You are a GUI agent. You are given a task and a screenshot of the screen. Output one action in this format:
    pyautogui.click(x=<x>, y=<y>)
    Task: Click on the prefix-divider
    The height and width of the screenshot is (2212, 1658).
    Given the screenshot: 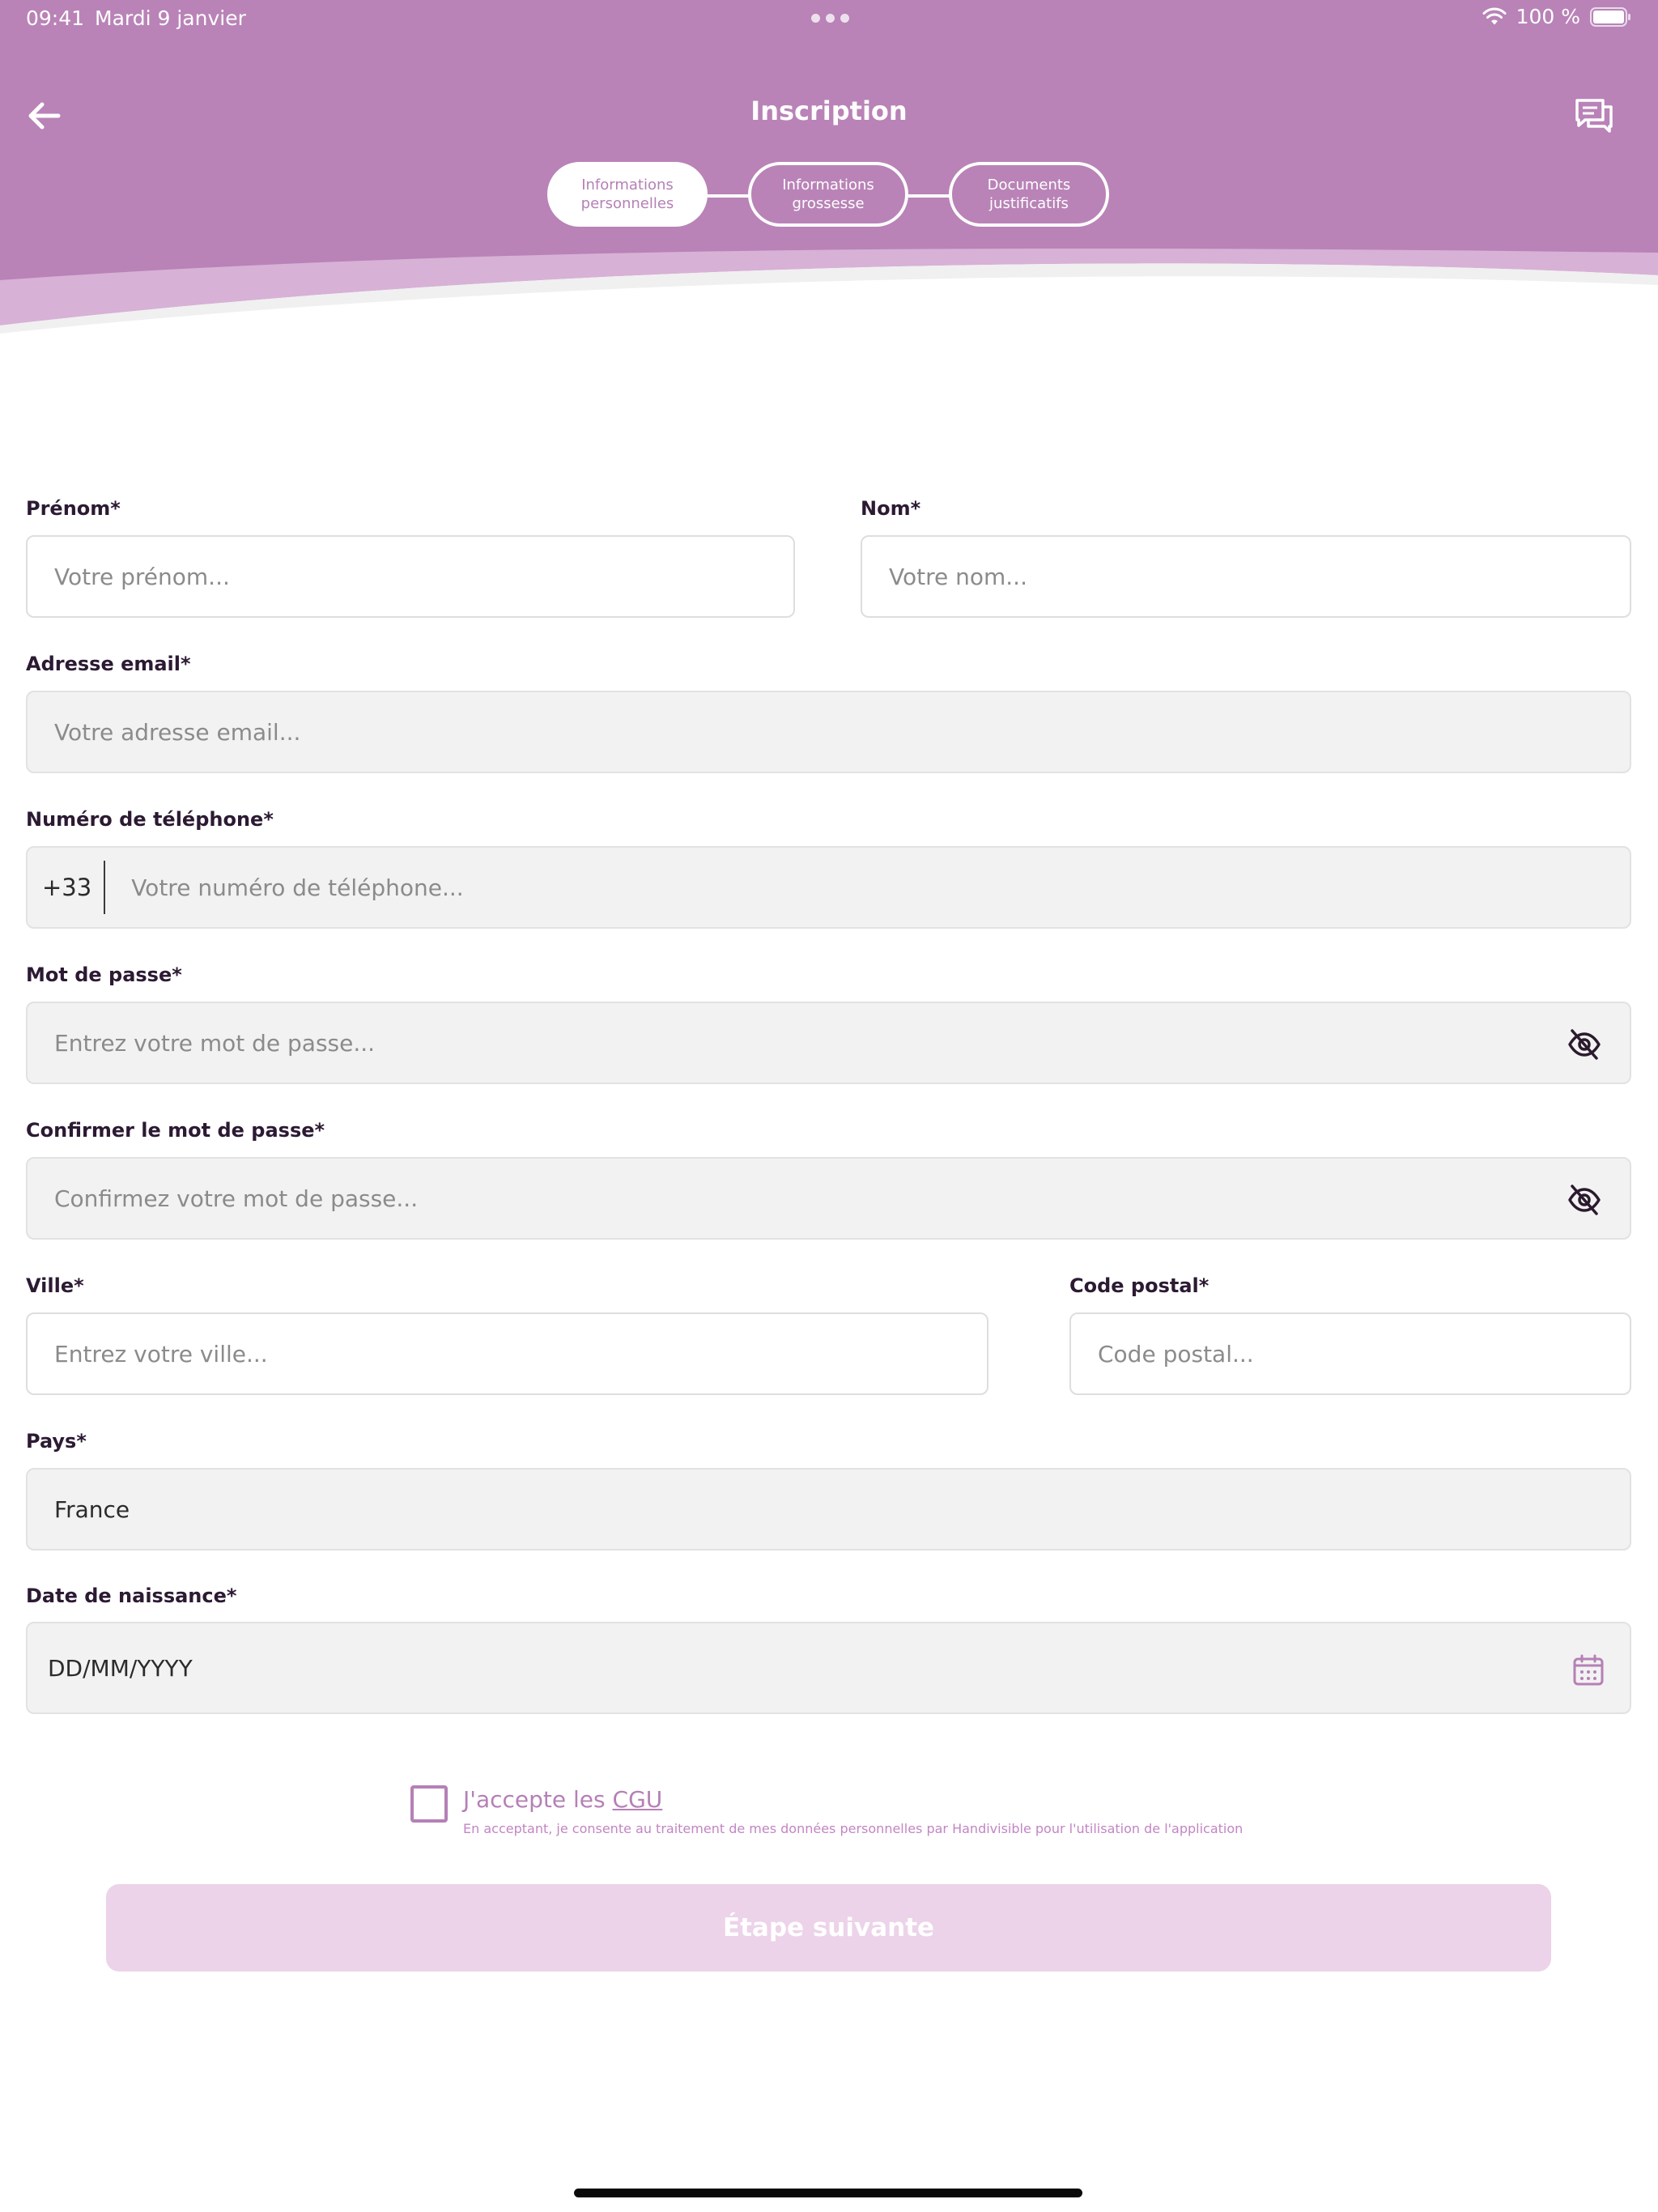 What is the action you would take?
    pyautogui.click(x=105, y=887)
    